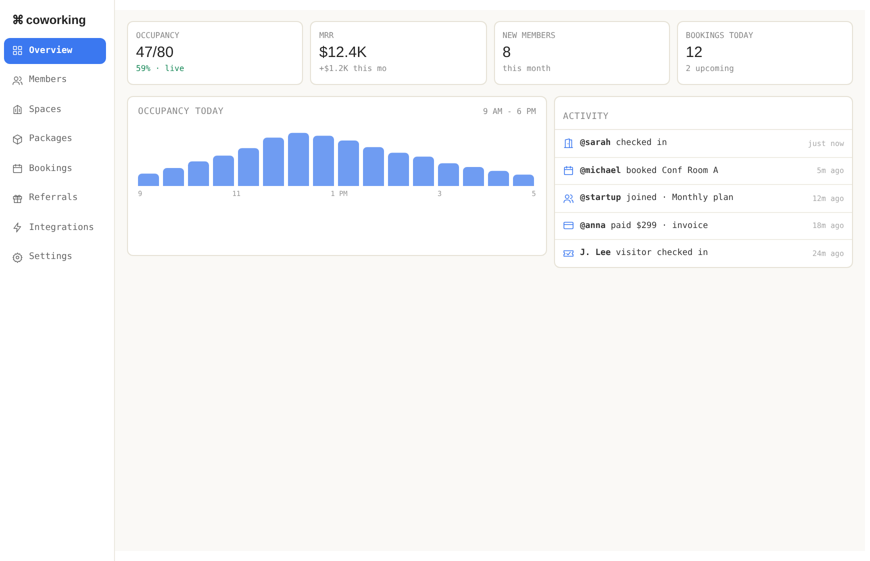 The width and height of the screenshot is (870, 561). I want to click on stat-note: +$1.2K this mo, so click(353, 68).